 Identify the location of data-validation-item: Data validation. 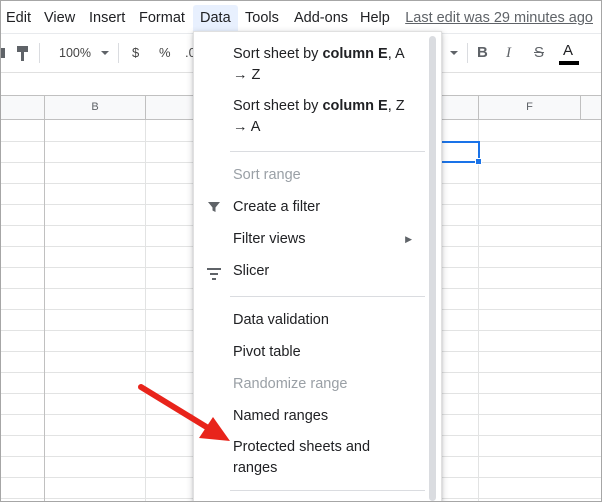
(309, 320).